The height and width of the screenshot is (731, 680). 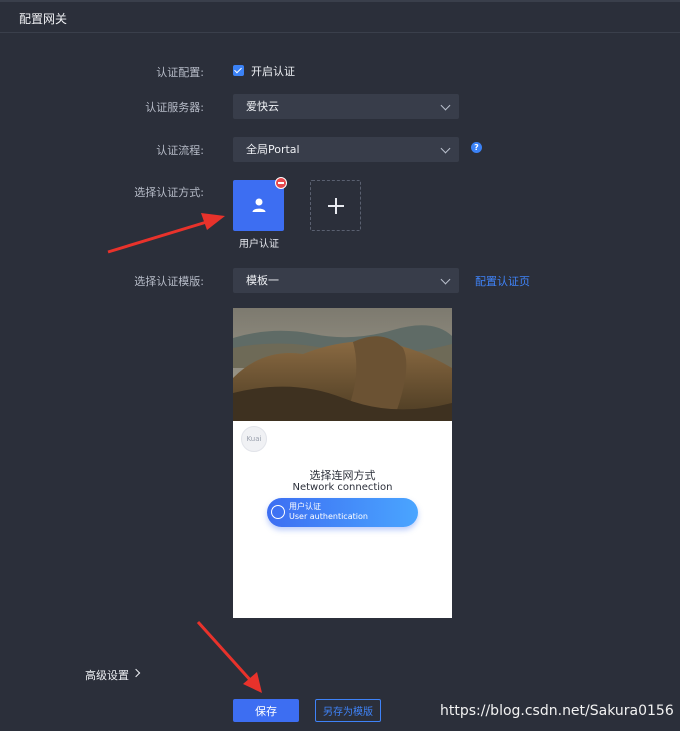 What do you see at coordinates (184, 453) in the screenshot?
I see `annotation-arrows` at bounding box center [184, 453].